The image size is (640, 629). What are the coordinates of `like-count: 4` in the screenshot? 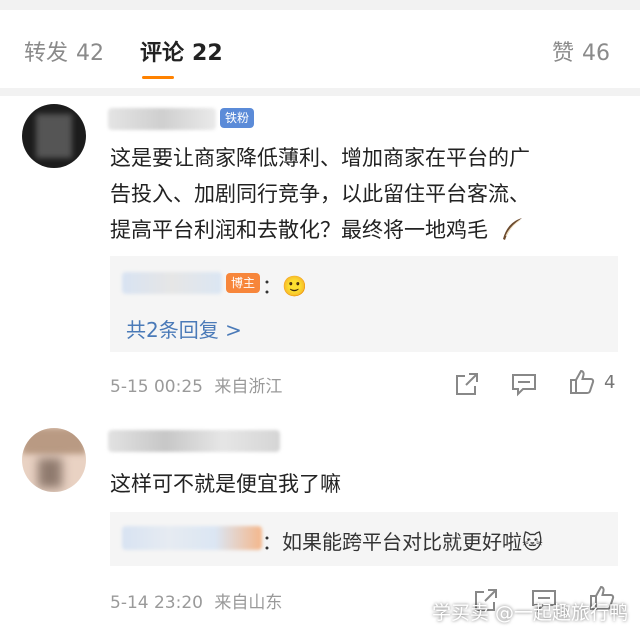 It's located at (610, 382).